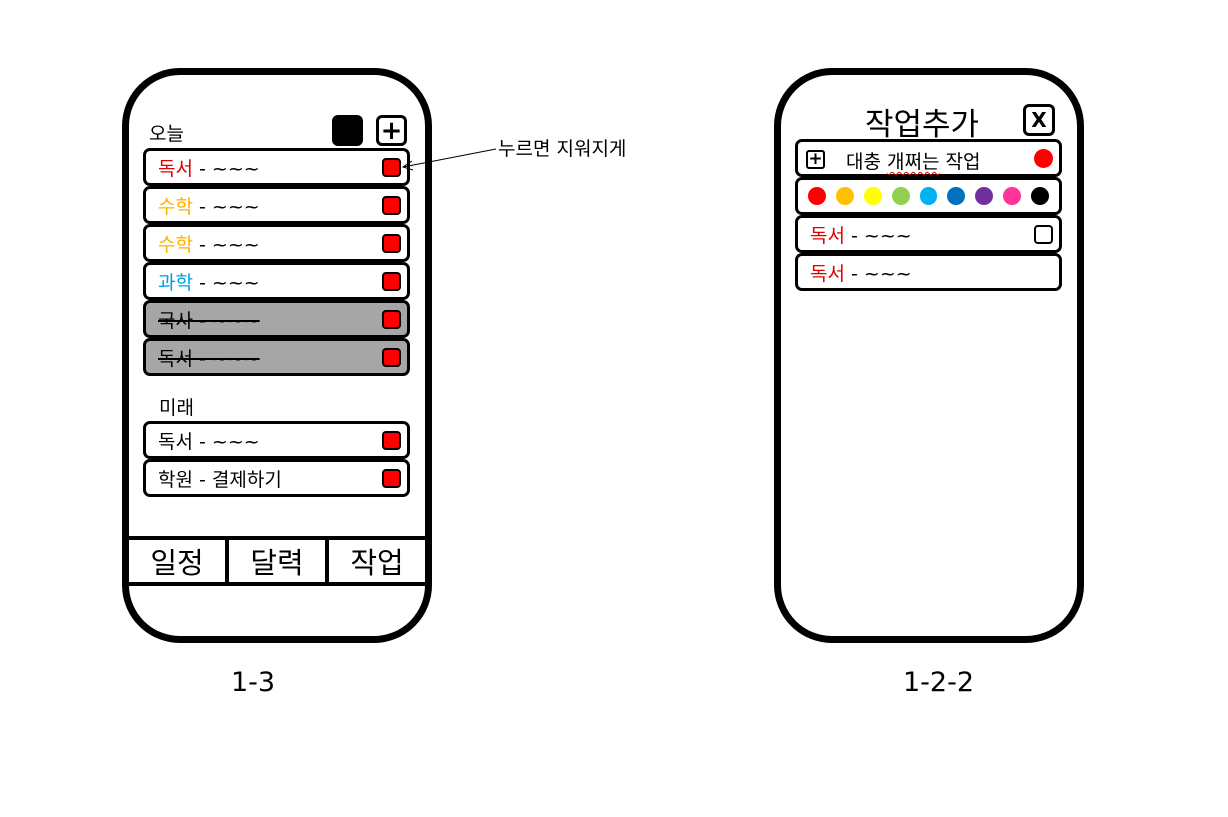  I want to click on callout-text: 누르면 지워지게, so click(562, 149).